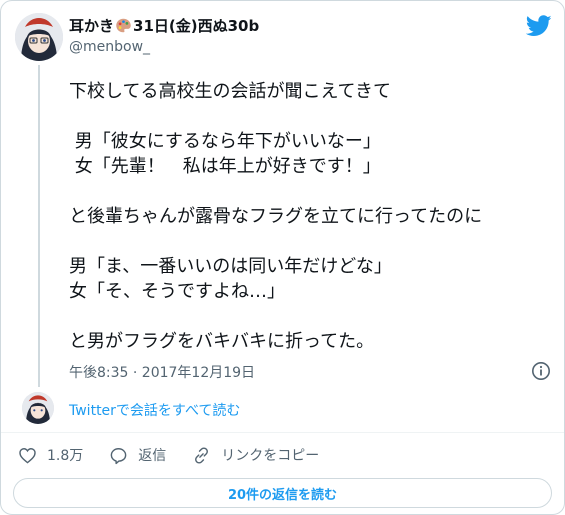 The image size is (565, 515). I want to click on info-icon, so click(541, 371).